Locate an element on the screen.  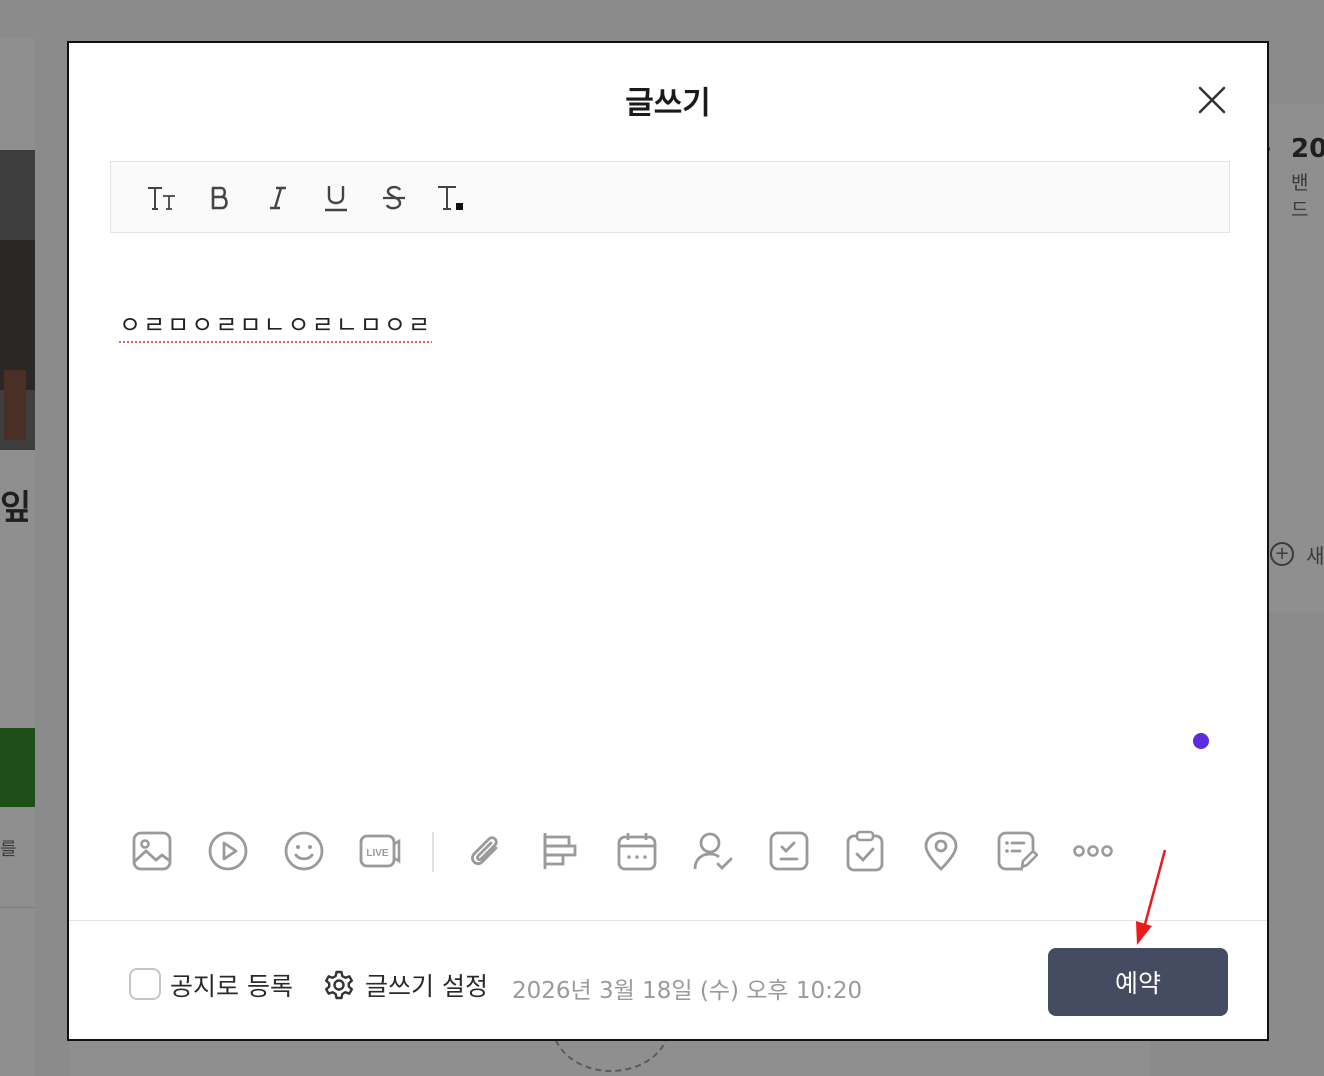
calendar-icon is located at coordinates (637, 852).